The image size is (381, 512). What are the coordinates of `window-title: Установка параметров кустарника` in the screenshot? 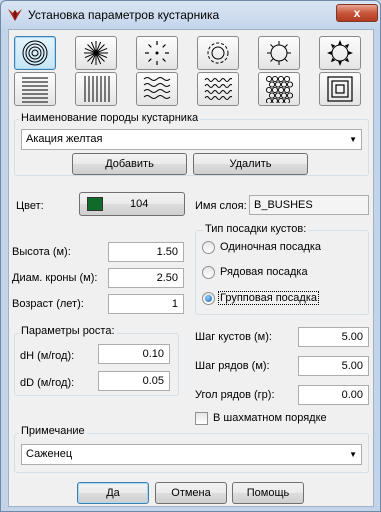 It's located at (124, 15).